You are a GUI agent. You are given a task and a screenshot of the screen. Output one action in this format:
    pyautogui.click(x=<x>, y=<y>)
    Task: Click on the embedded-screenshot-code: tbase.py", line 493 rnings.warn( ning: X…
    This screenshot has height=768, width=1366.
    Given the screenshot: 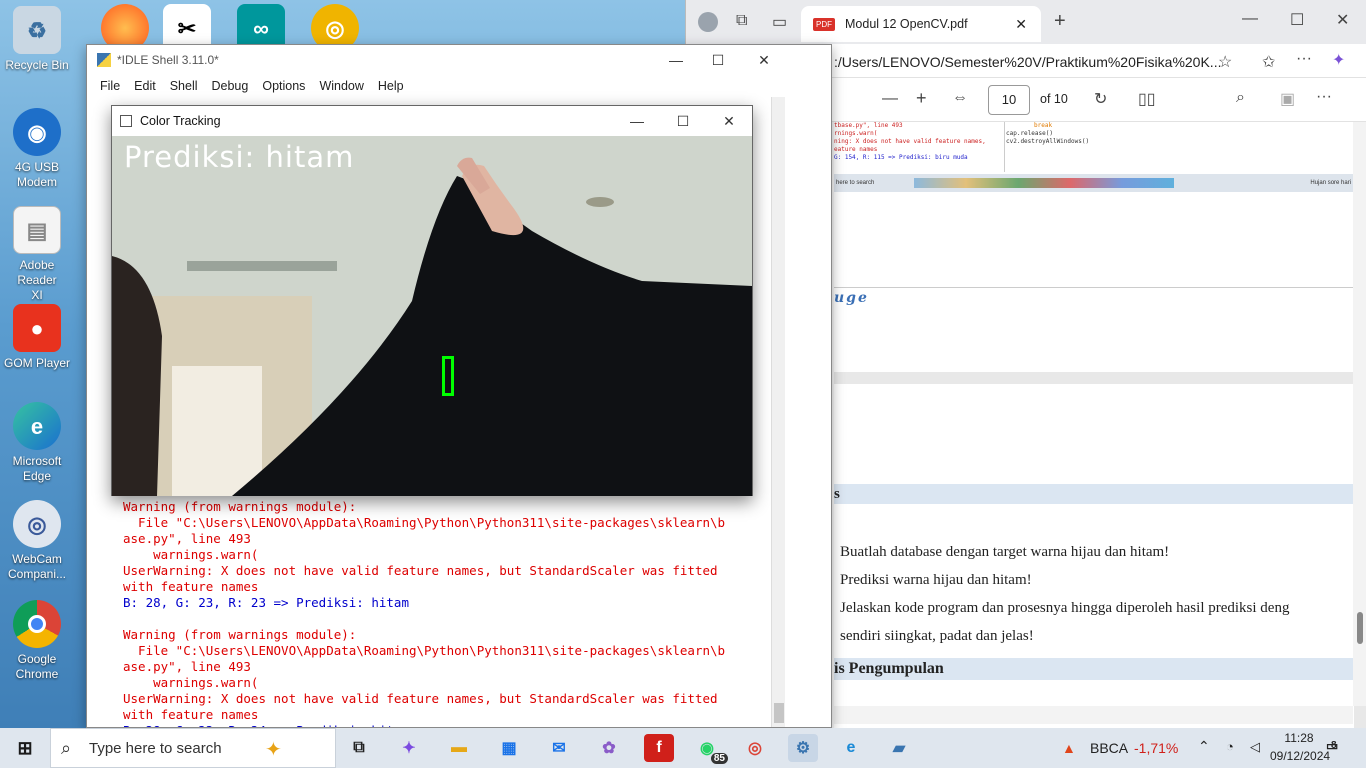 What is the action you would take?
    pyautogui.click(x=919, y=147)
    